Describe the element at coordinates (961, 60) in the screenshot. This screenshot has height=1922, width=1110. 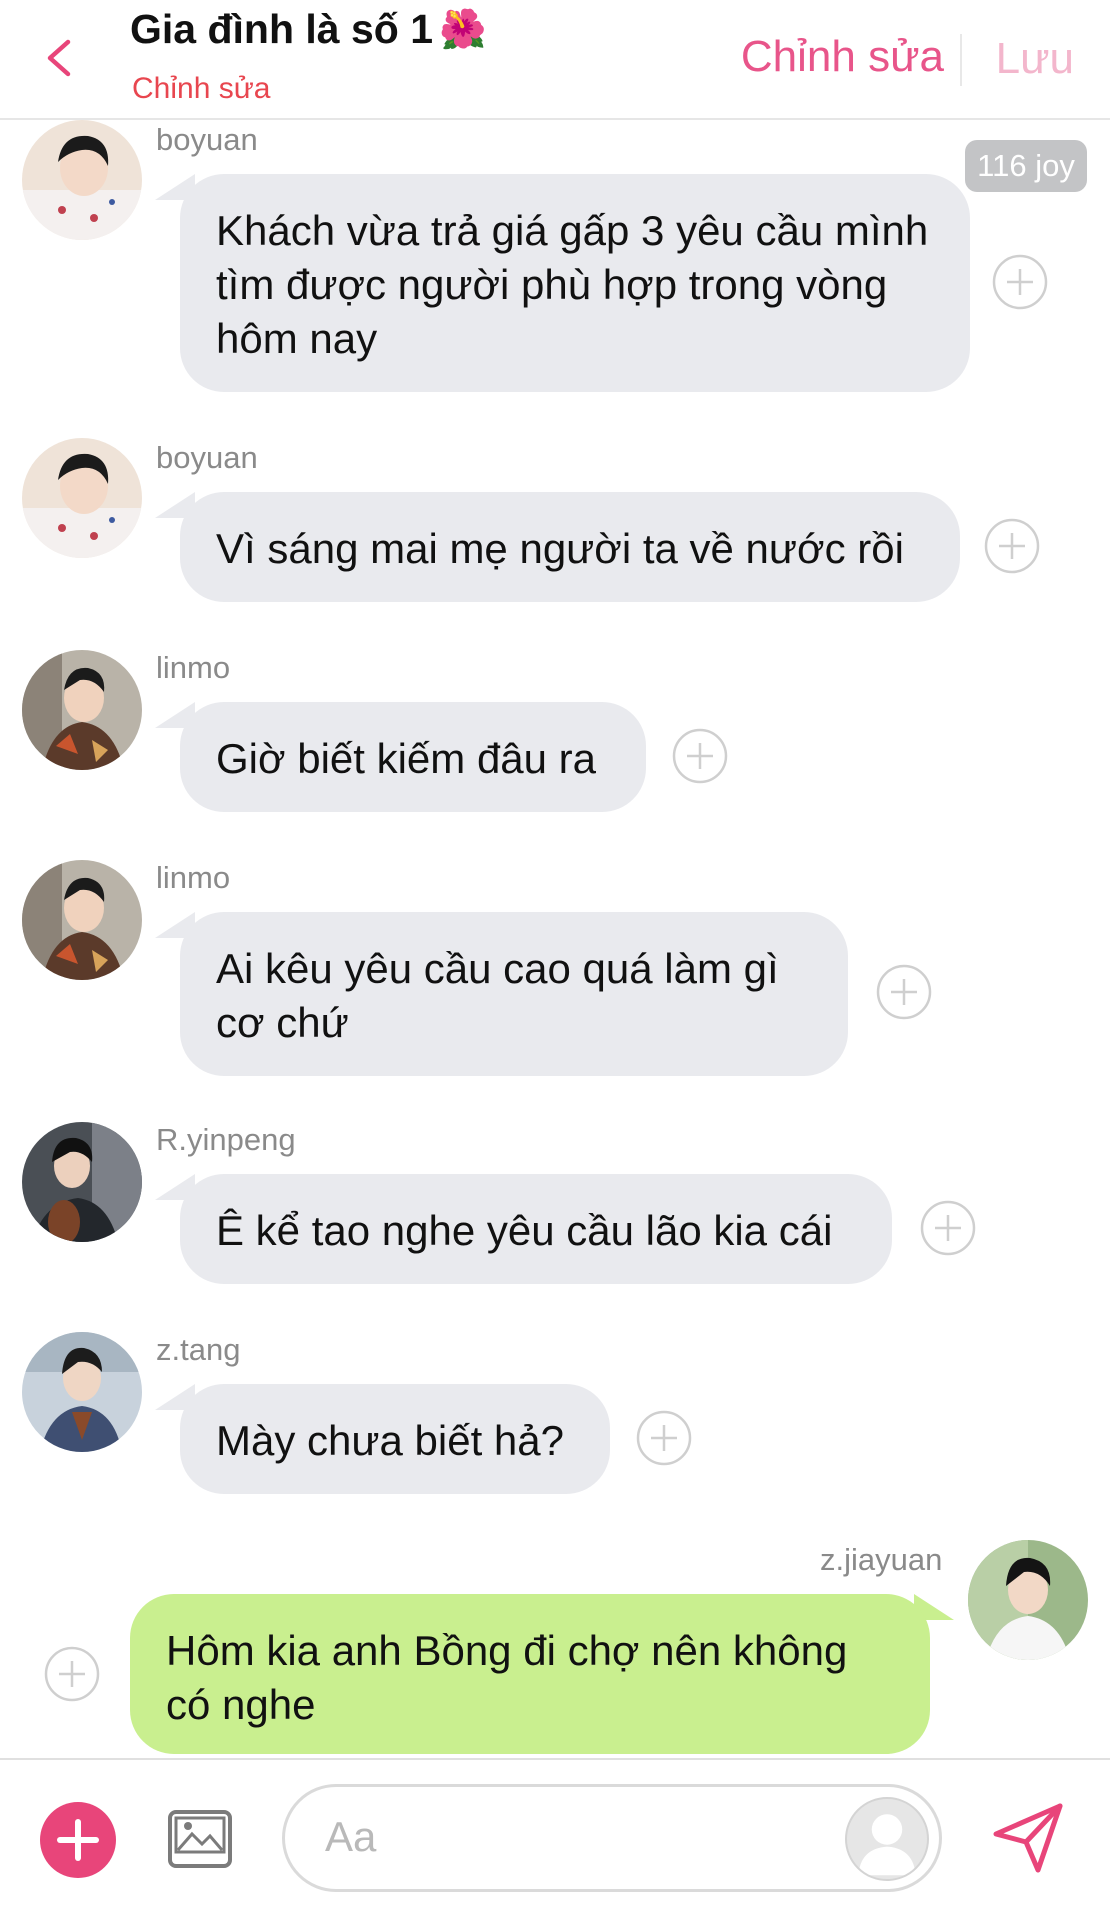
I see `header-divider` at that location.